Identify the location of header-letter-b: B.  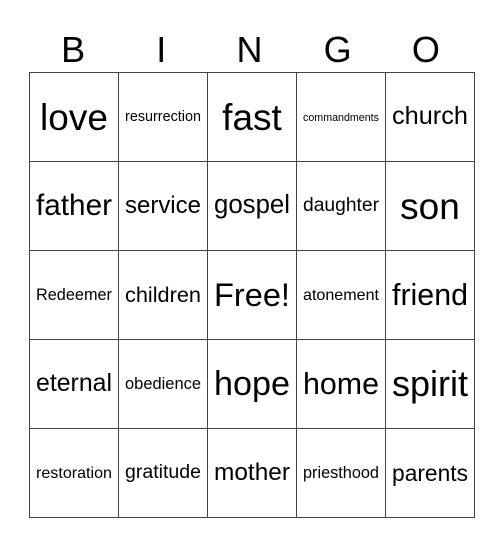
(73, 49).